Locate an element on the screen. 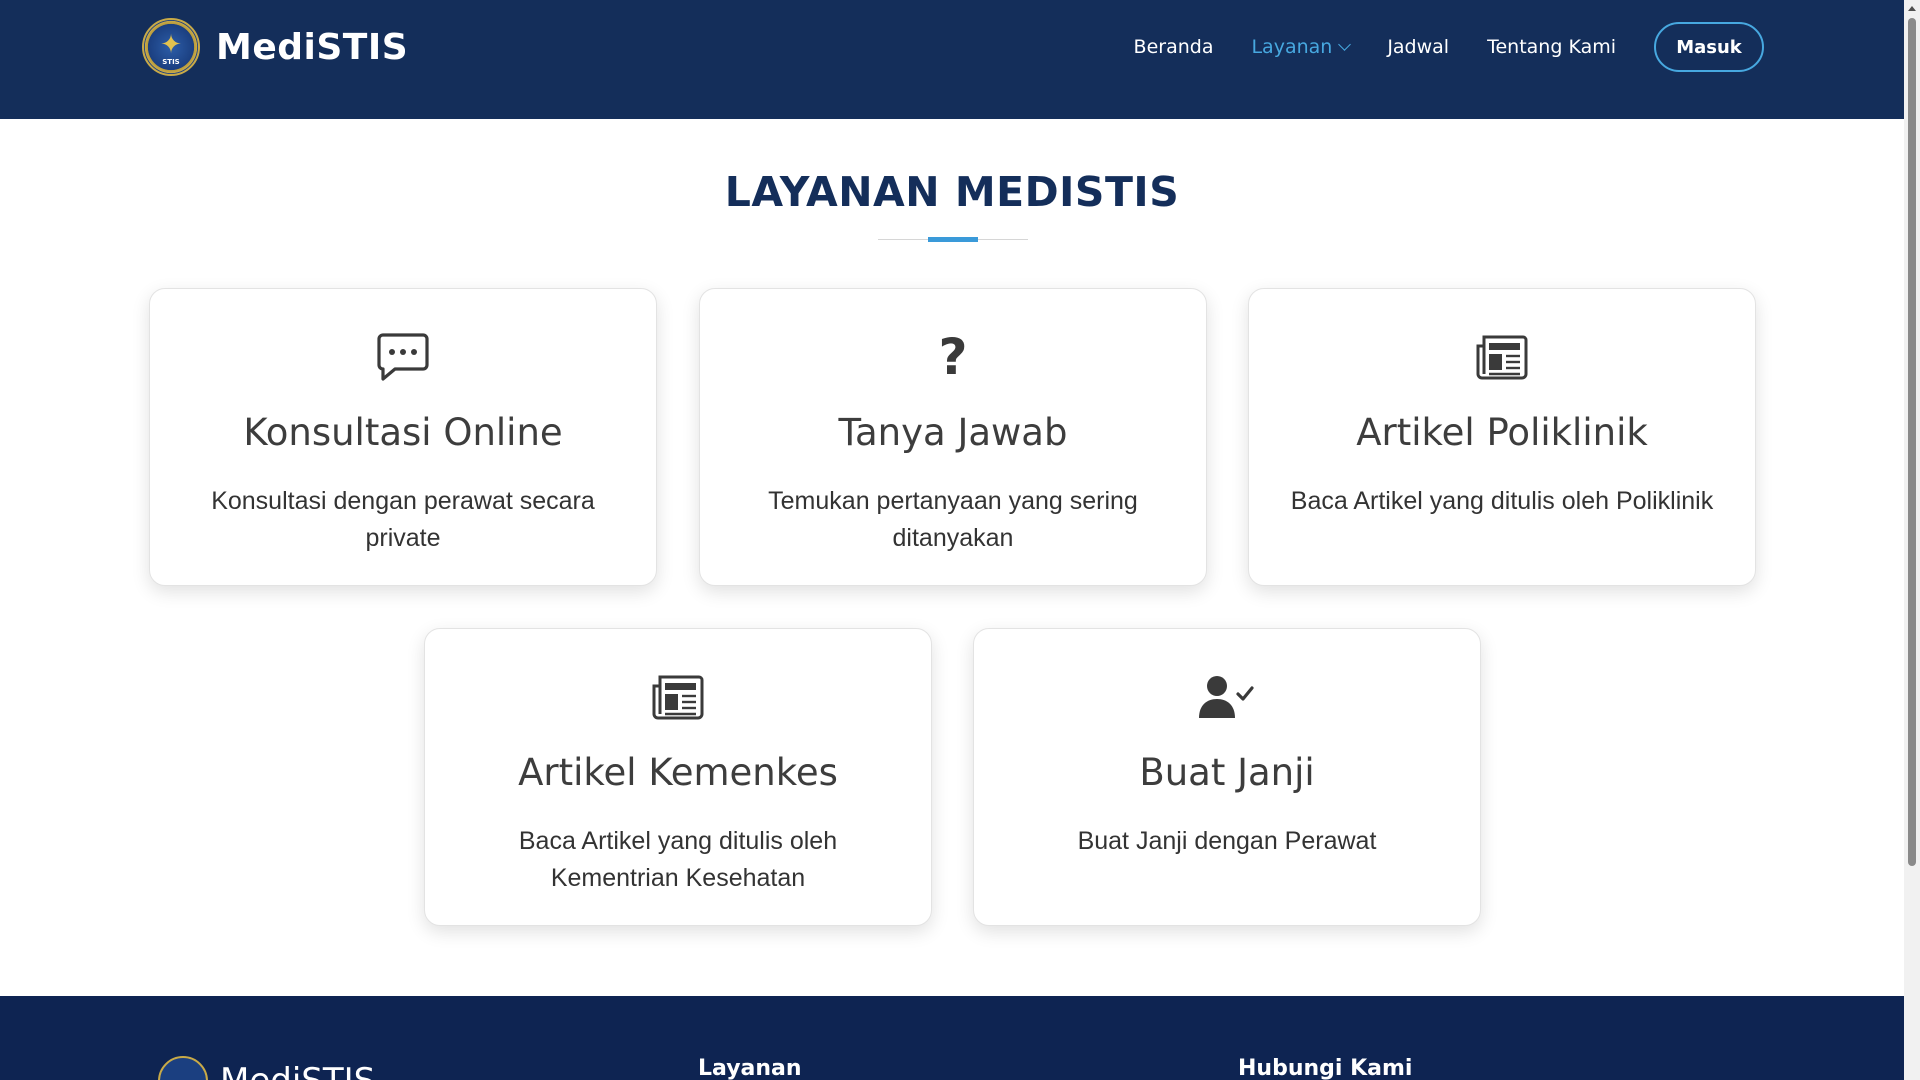 This screenshot has width=1920, height=1080. user-check-icon is located at coordinates (1227, 697).